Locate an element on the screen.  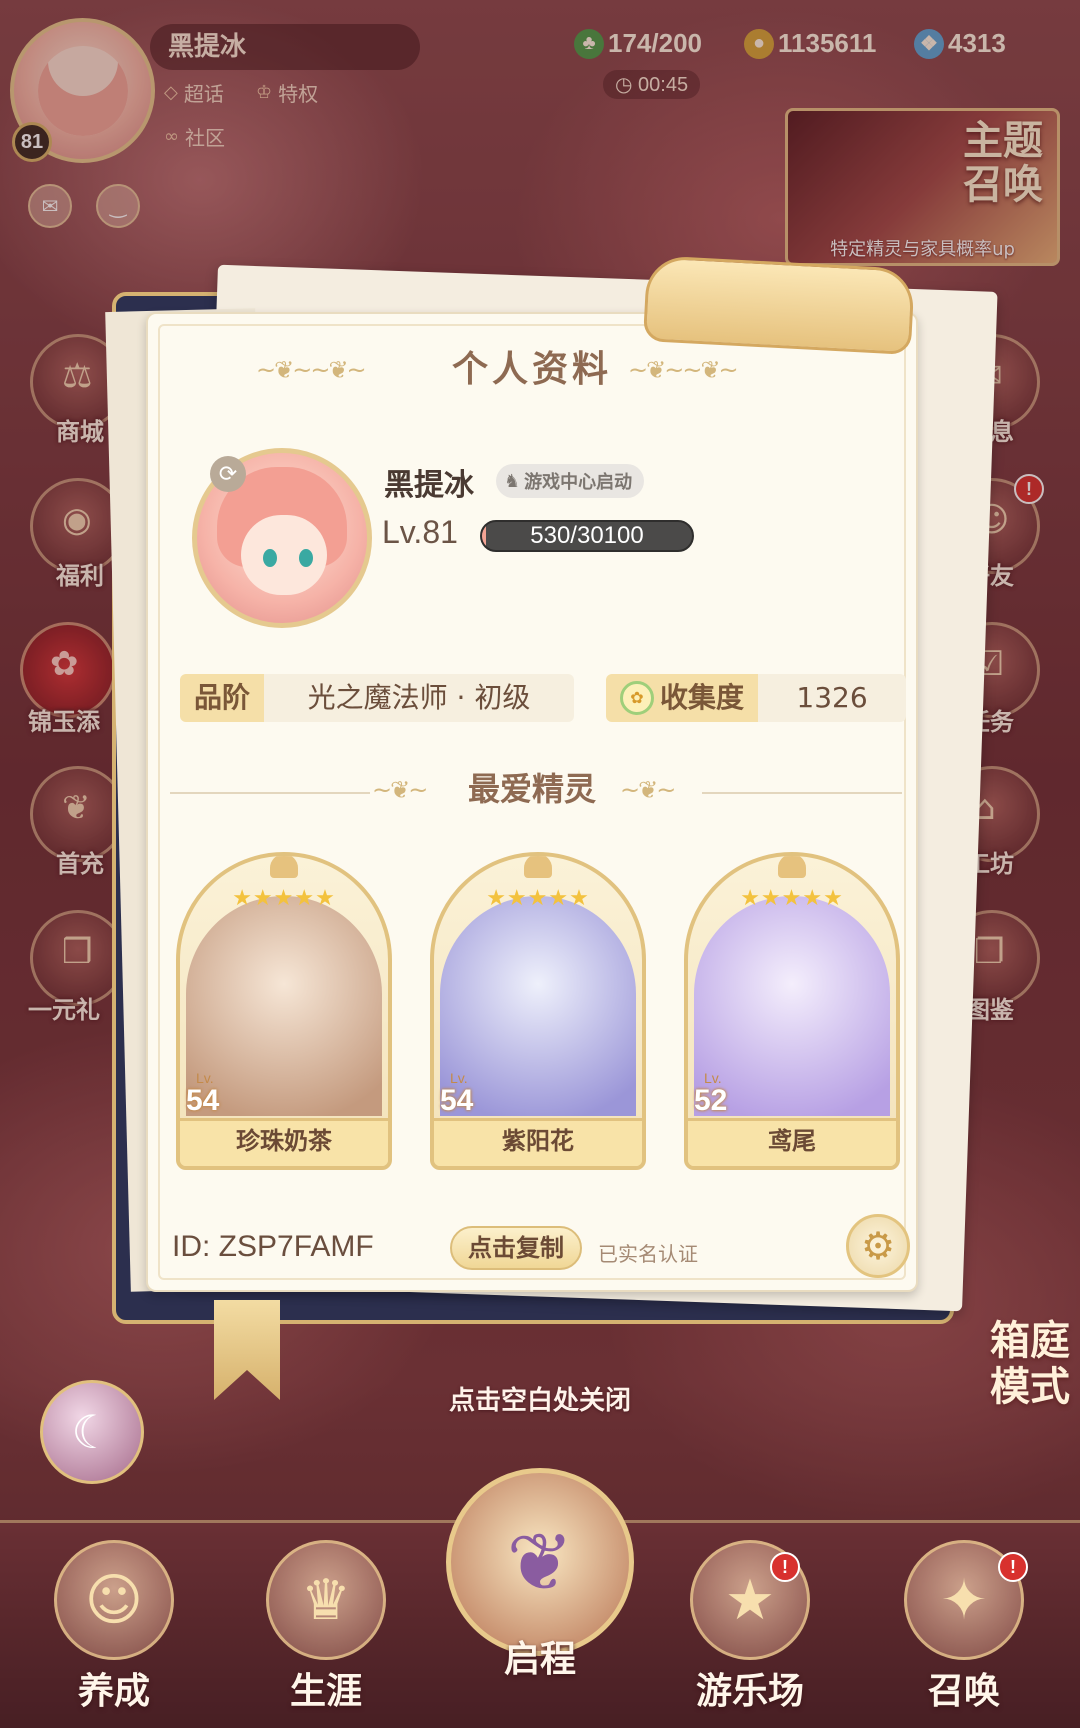
tab-amusement-park: ★ 游乐场 is located at coordinates (750, 1625).